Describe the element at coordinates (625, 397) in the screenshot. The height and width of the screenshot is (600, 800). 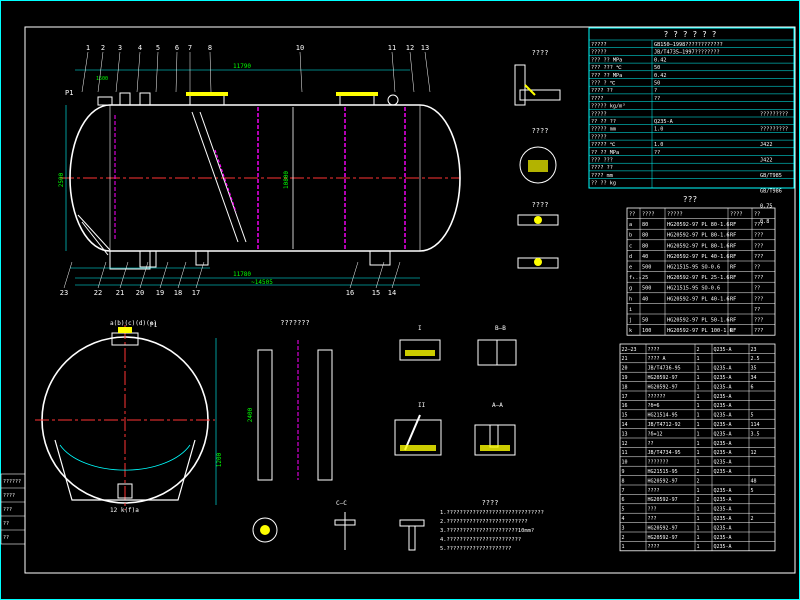
I see `parts-list-cell: 17` at that location.